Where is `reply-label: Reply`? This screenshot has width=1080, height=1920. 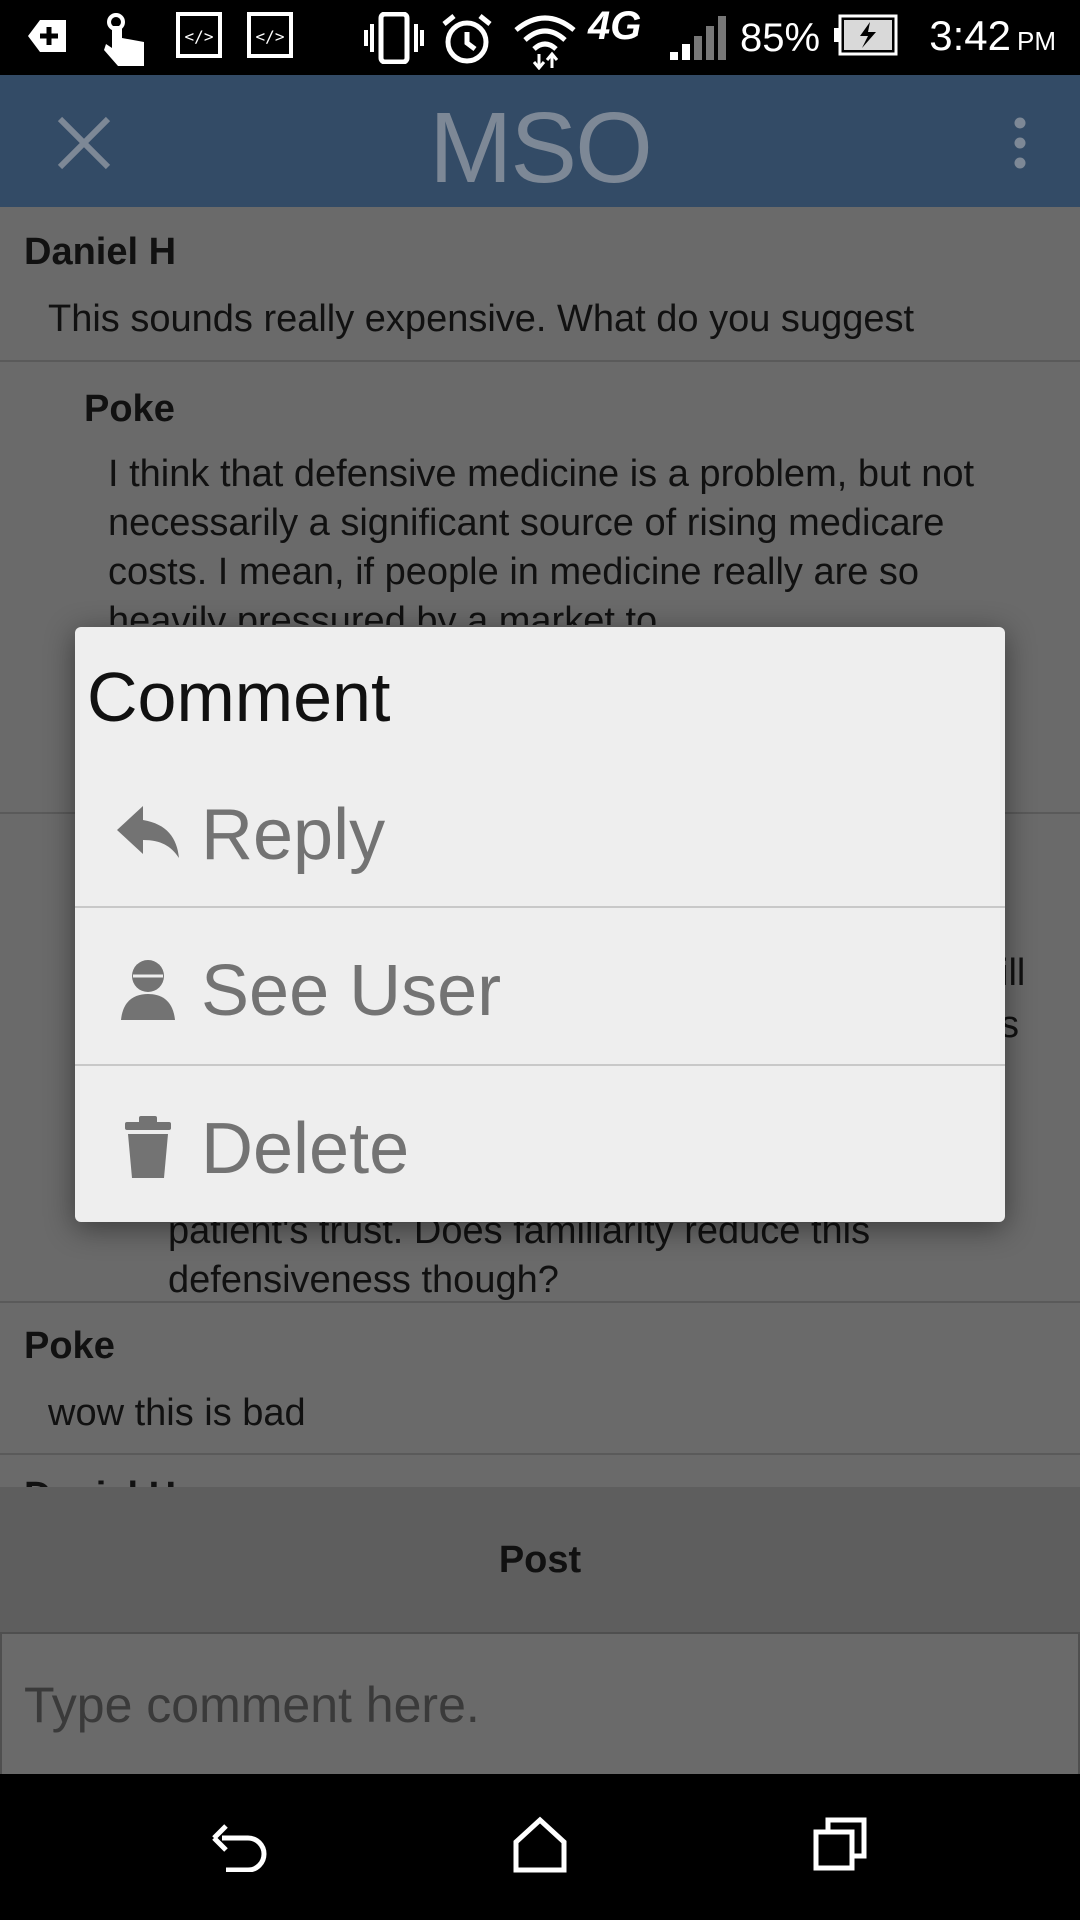 reply-label: Reply is located at coordinates (293, 835).